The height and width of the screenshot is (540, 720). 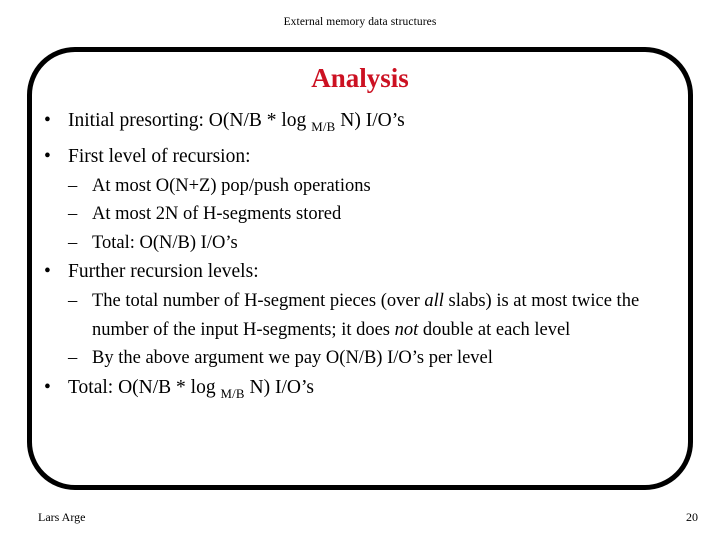 What do you see at coordinates (406, 329) in the screenshot?
I see `emphasis-text-not: not` at bounding box center [406, 329].